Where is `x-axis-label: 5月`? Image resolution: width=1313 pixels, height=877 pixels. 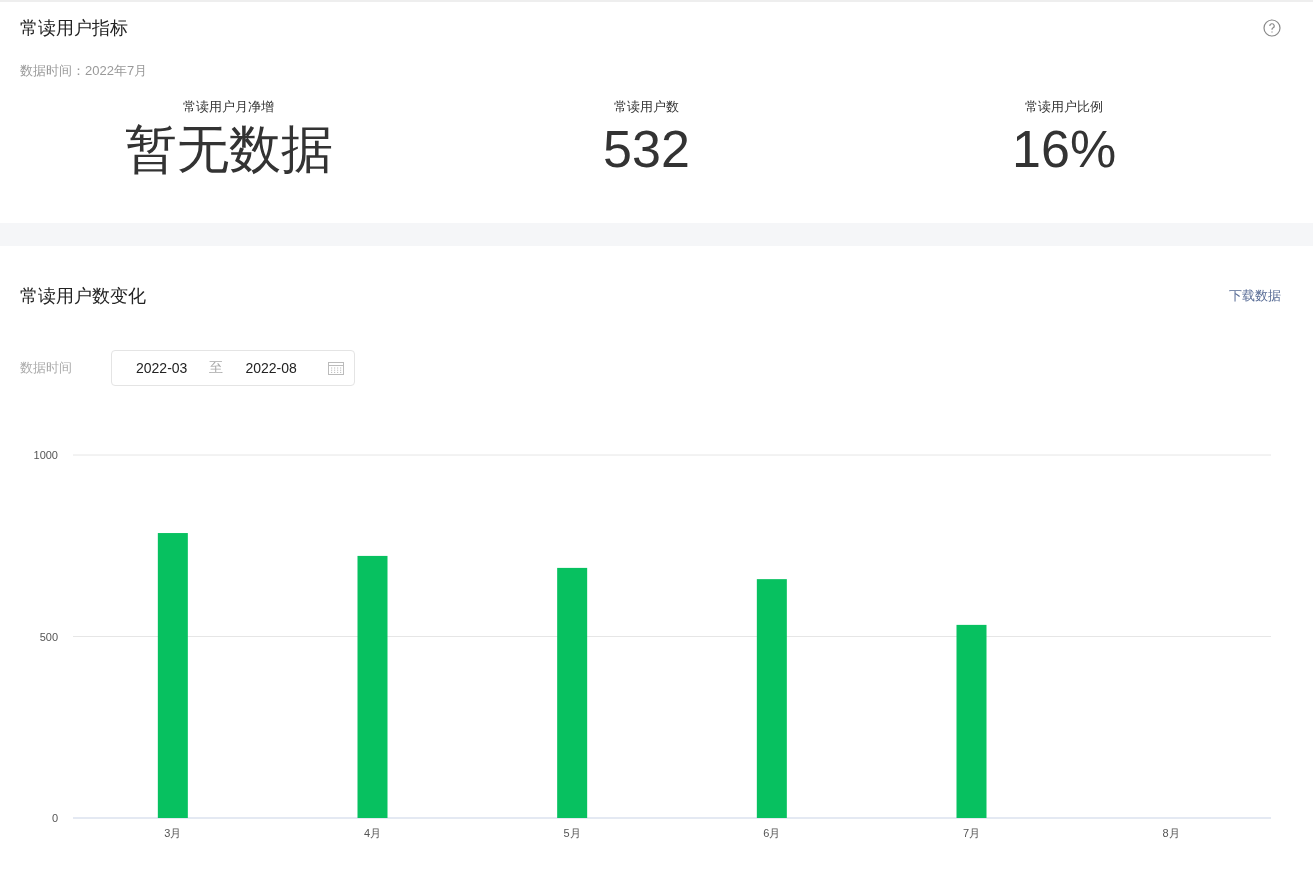 x-axis-label: 5月 is located at coordinates (572, 833).